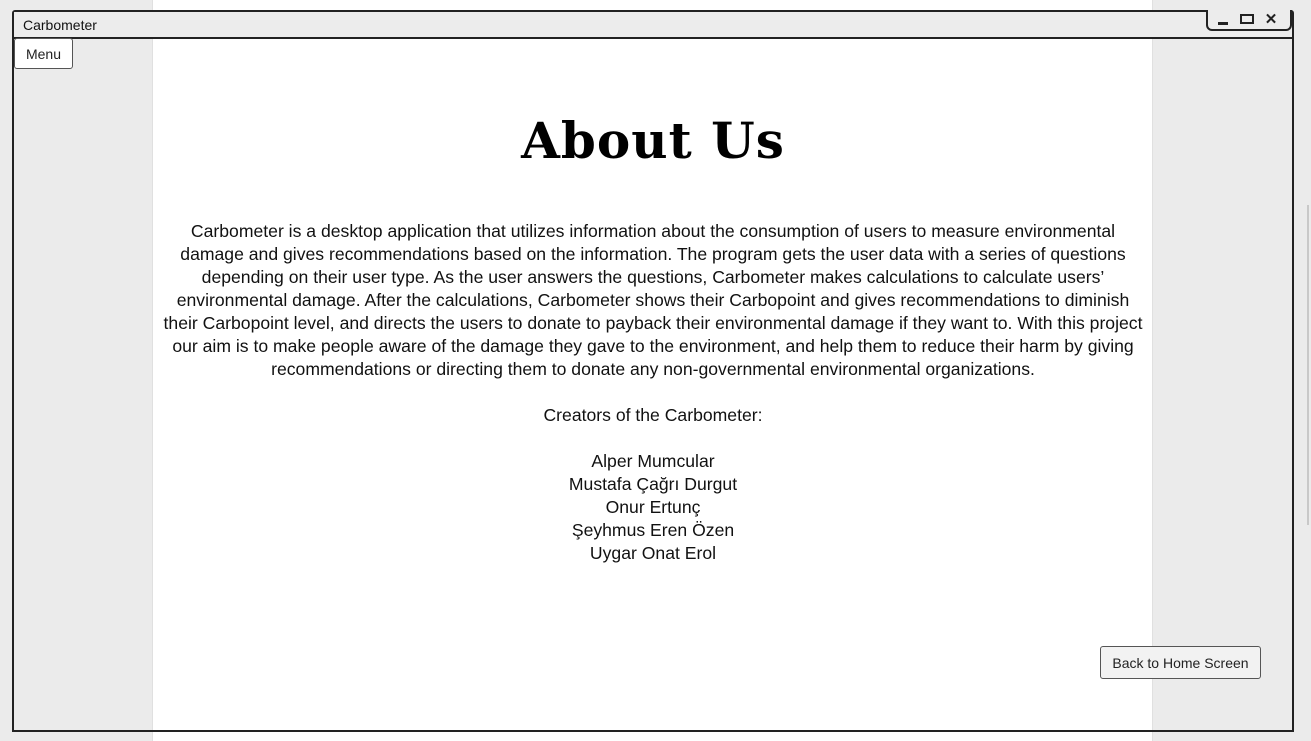 The height and width of the screenshot is (741, 1311). I want to click on minimize-button, so click(1223, 19).